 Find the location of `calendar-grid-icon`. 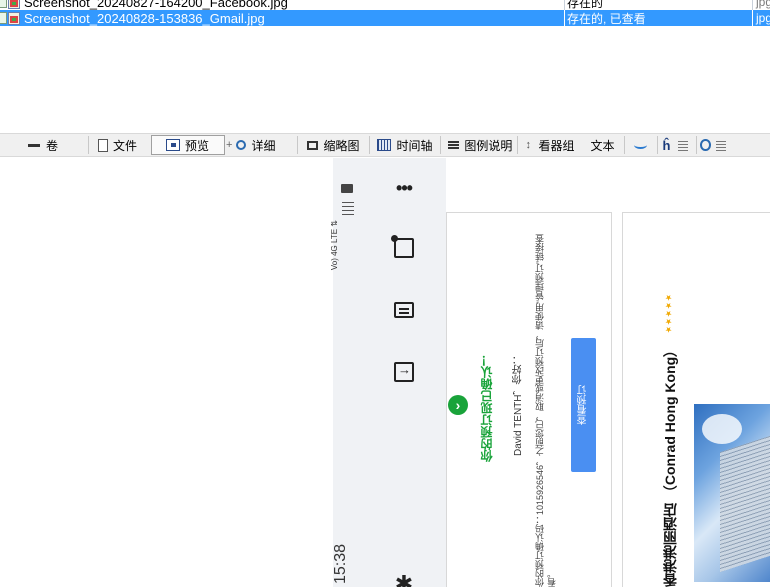

calendar-grid-icon is located at coordinates (384, 145).